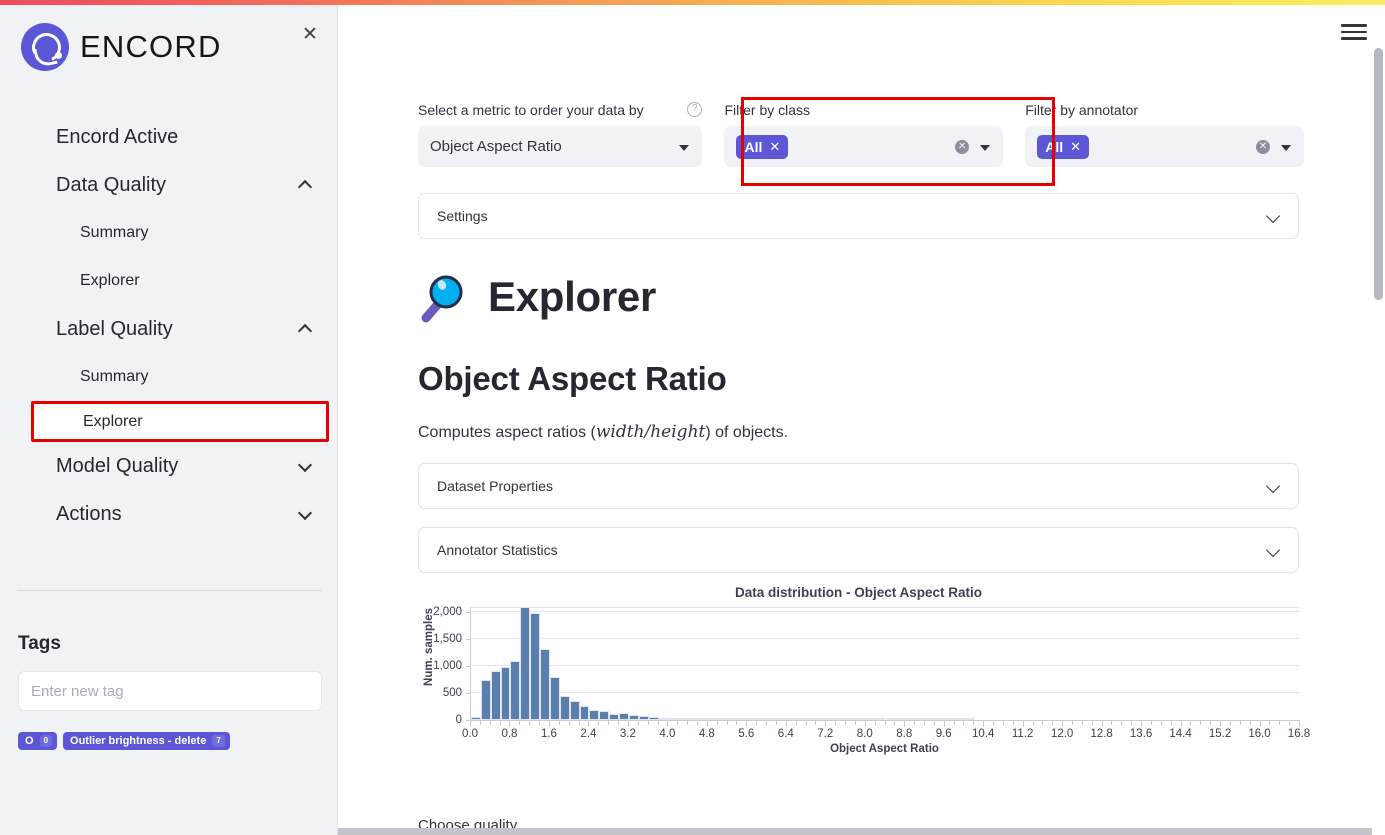 Image resolution: width=1385 pixels, height=835 pixels. Describe the element at coordinates (1355, 32) in the screenshot. I see `hamburger-menu-icon` at that location.